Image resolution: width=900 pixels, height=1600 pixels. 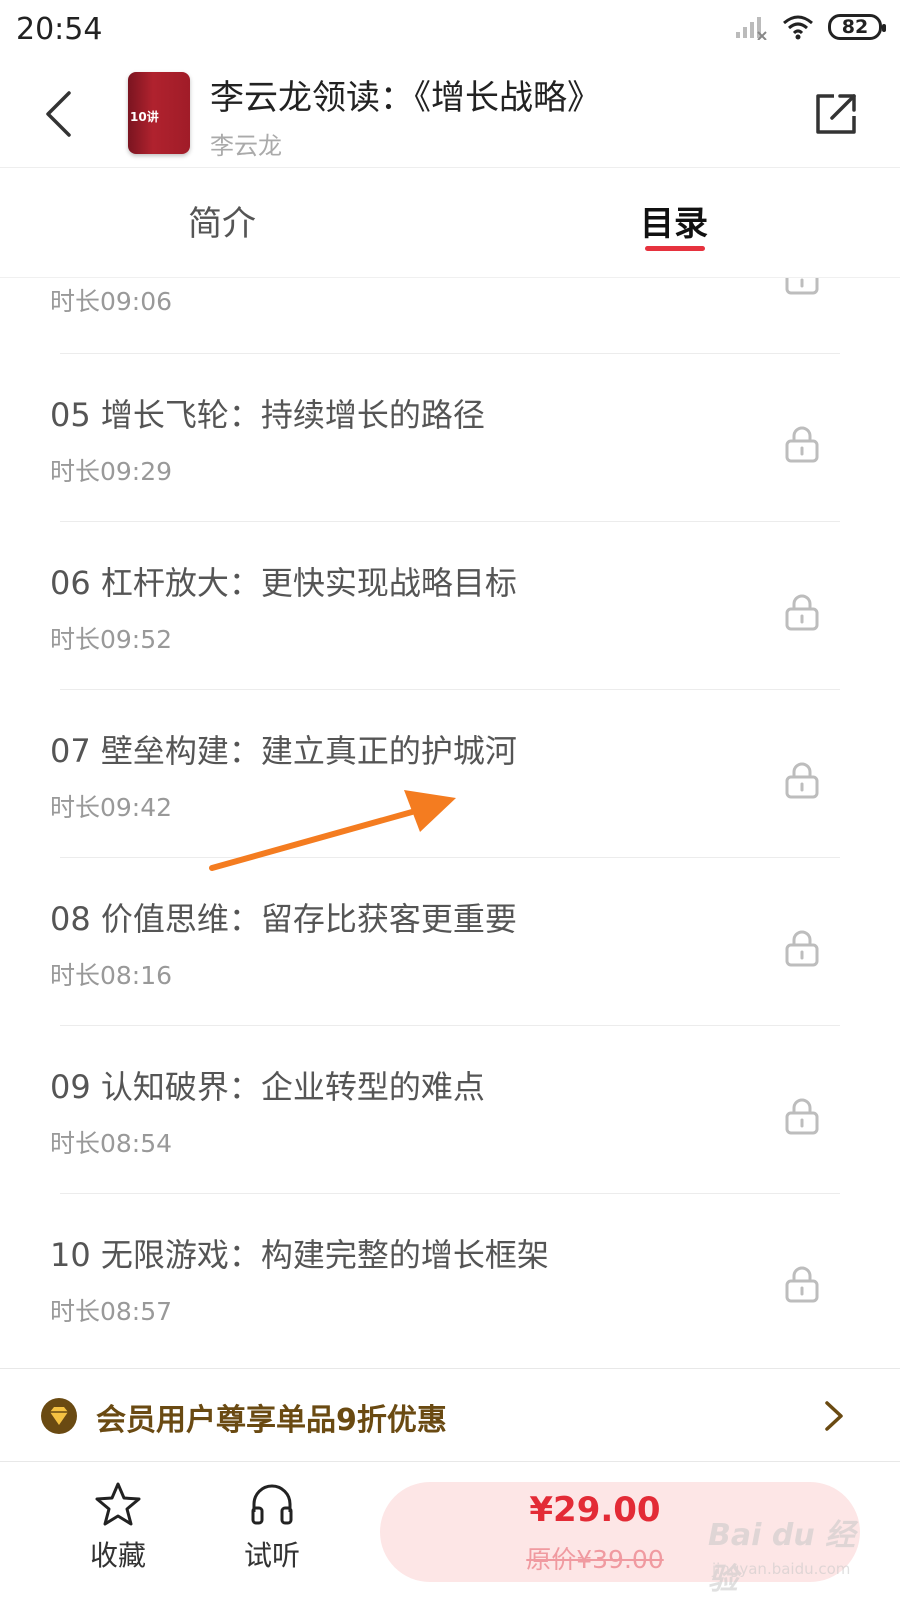 I want to click on cover-text: 10讲, so click(x=144, y=117).